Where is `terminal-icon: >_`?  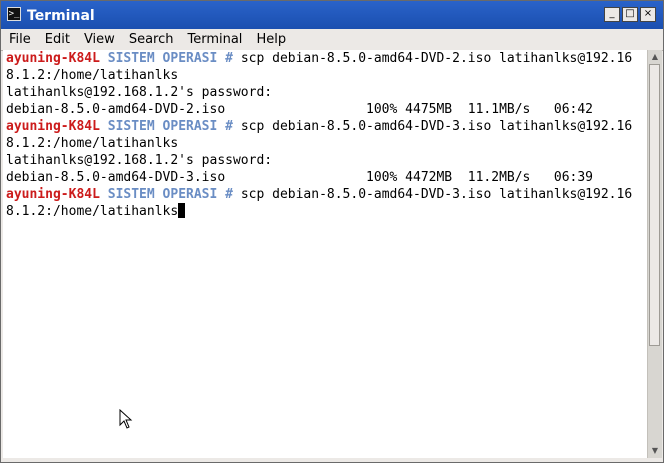
terminal-icon: >_ is located at coordinates (14, 14).